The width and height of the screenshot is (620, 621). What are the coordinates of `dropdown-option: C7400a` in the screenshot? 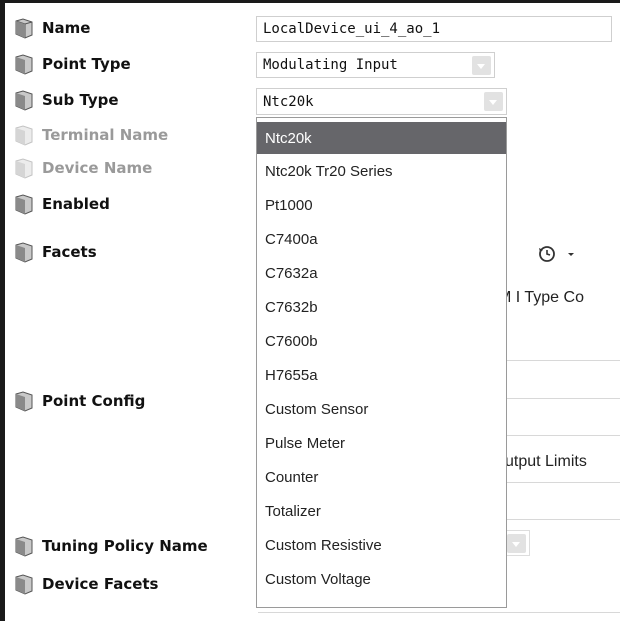 It's located at (381, 239).